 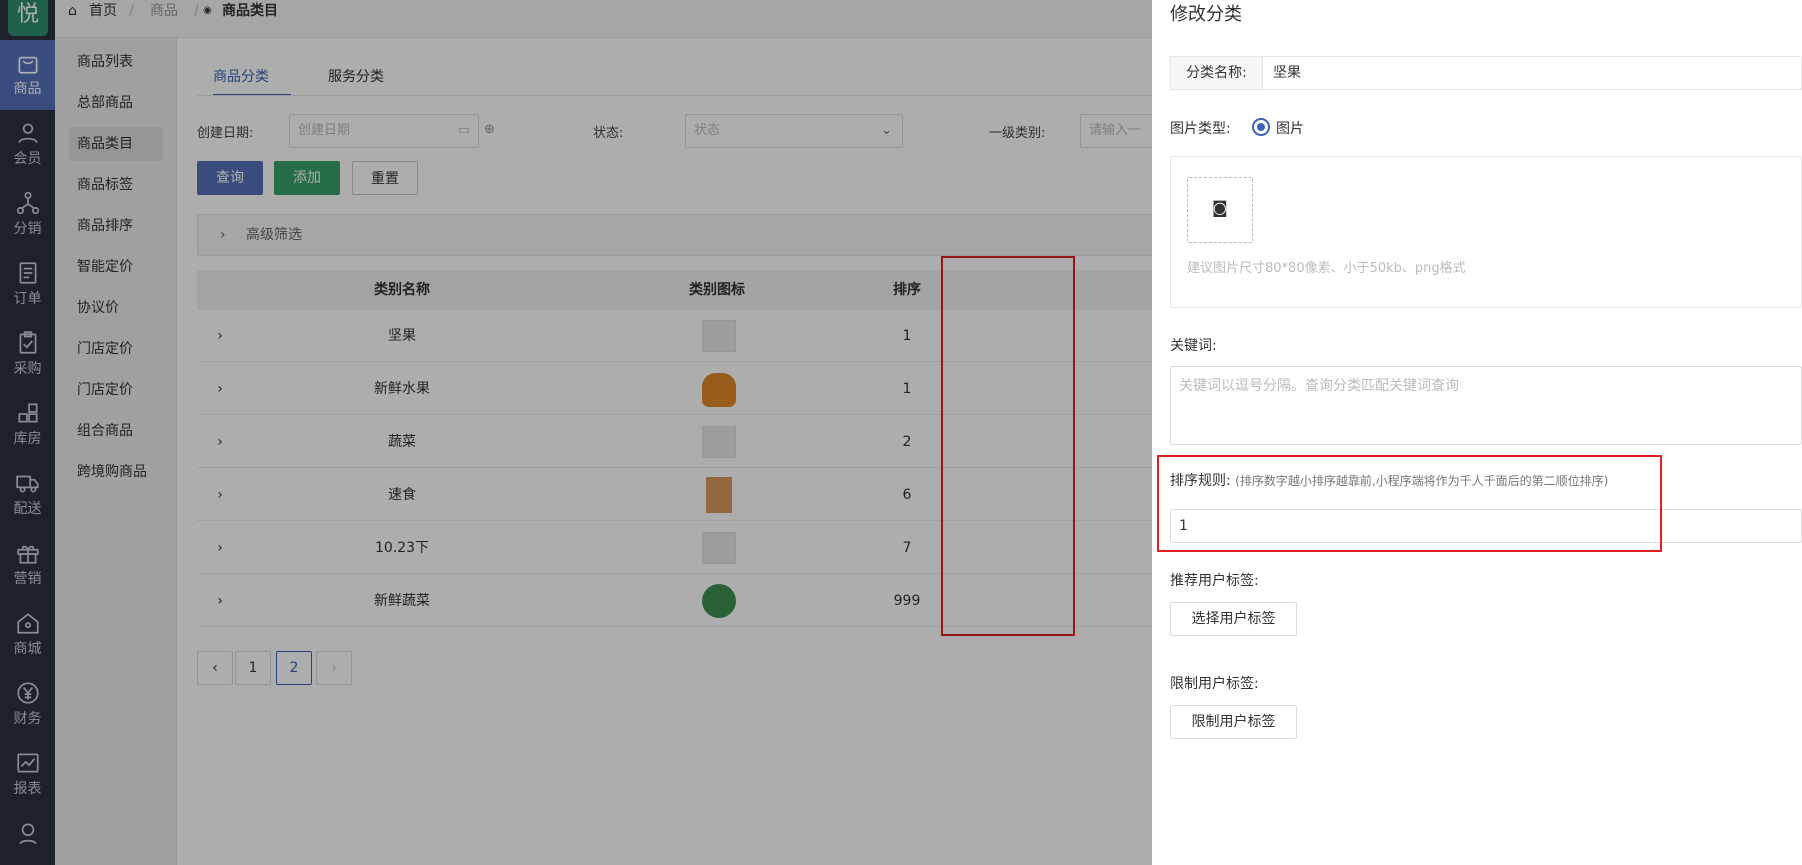 I want to click on camera-icon: ◙, so click(x=1220, y=207).